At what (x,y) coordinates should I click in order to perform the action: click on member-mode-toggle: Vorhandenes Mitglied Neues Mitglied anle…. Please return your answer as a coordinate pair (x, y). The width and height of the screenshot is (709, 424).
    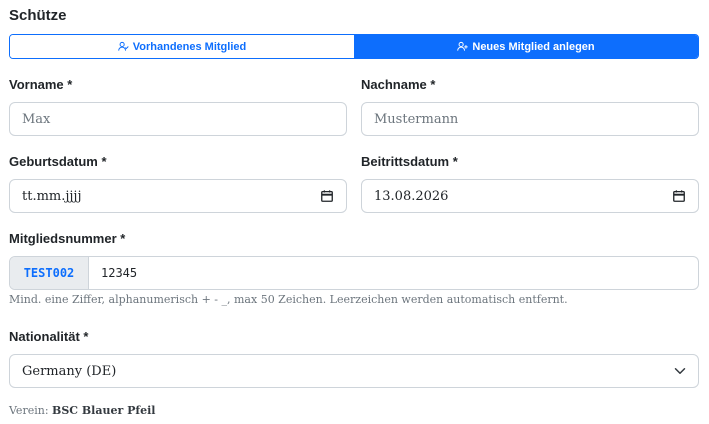
    Looking at the image, I should click on (354, 46).